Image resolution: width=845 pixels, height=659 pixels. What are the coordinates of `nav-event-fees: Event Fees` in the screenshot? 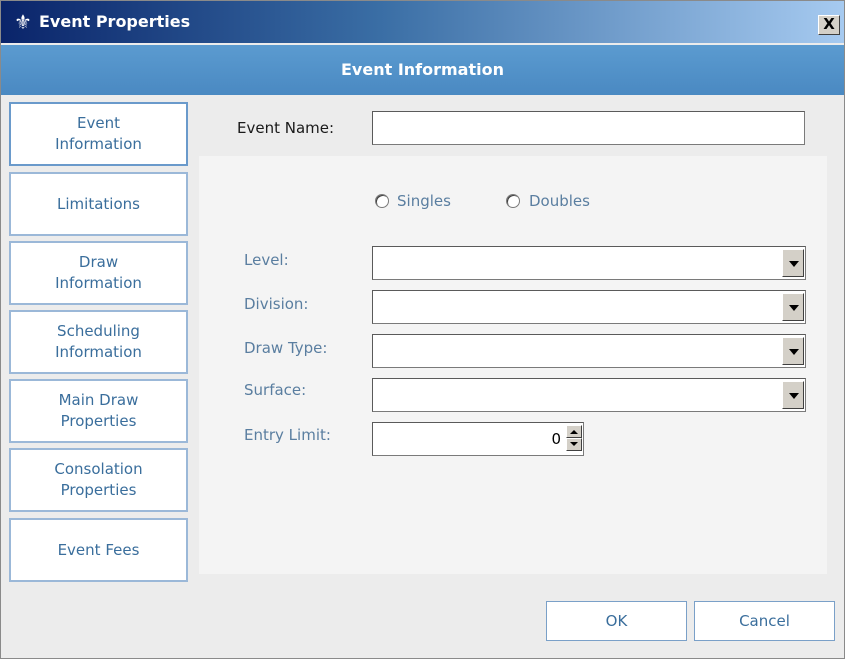 It's located at (98, 550).